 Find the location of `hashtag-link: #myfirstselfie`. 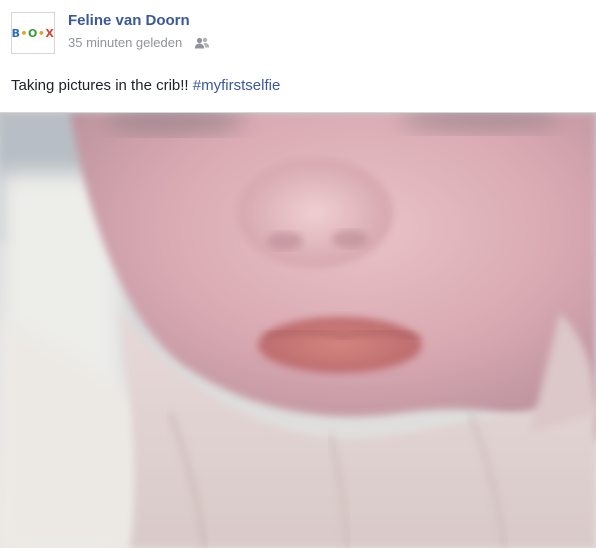

hashtag-link: #myfirstselfie is located at coordinates (237, 85).